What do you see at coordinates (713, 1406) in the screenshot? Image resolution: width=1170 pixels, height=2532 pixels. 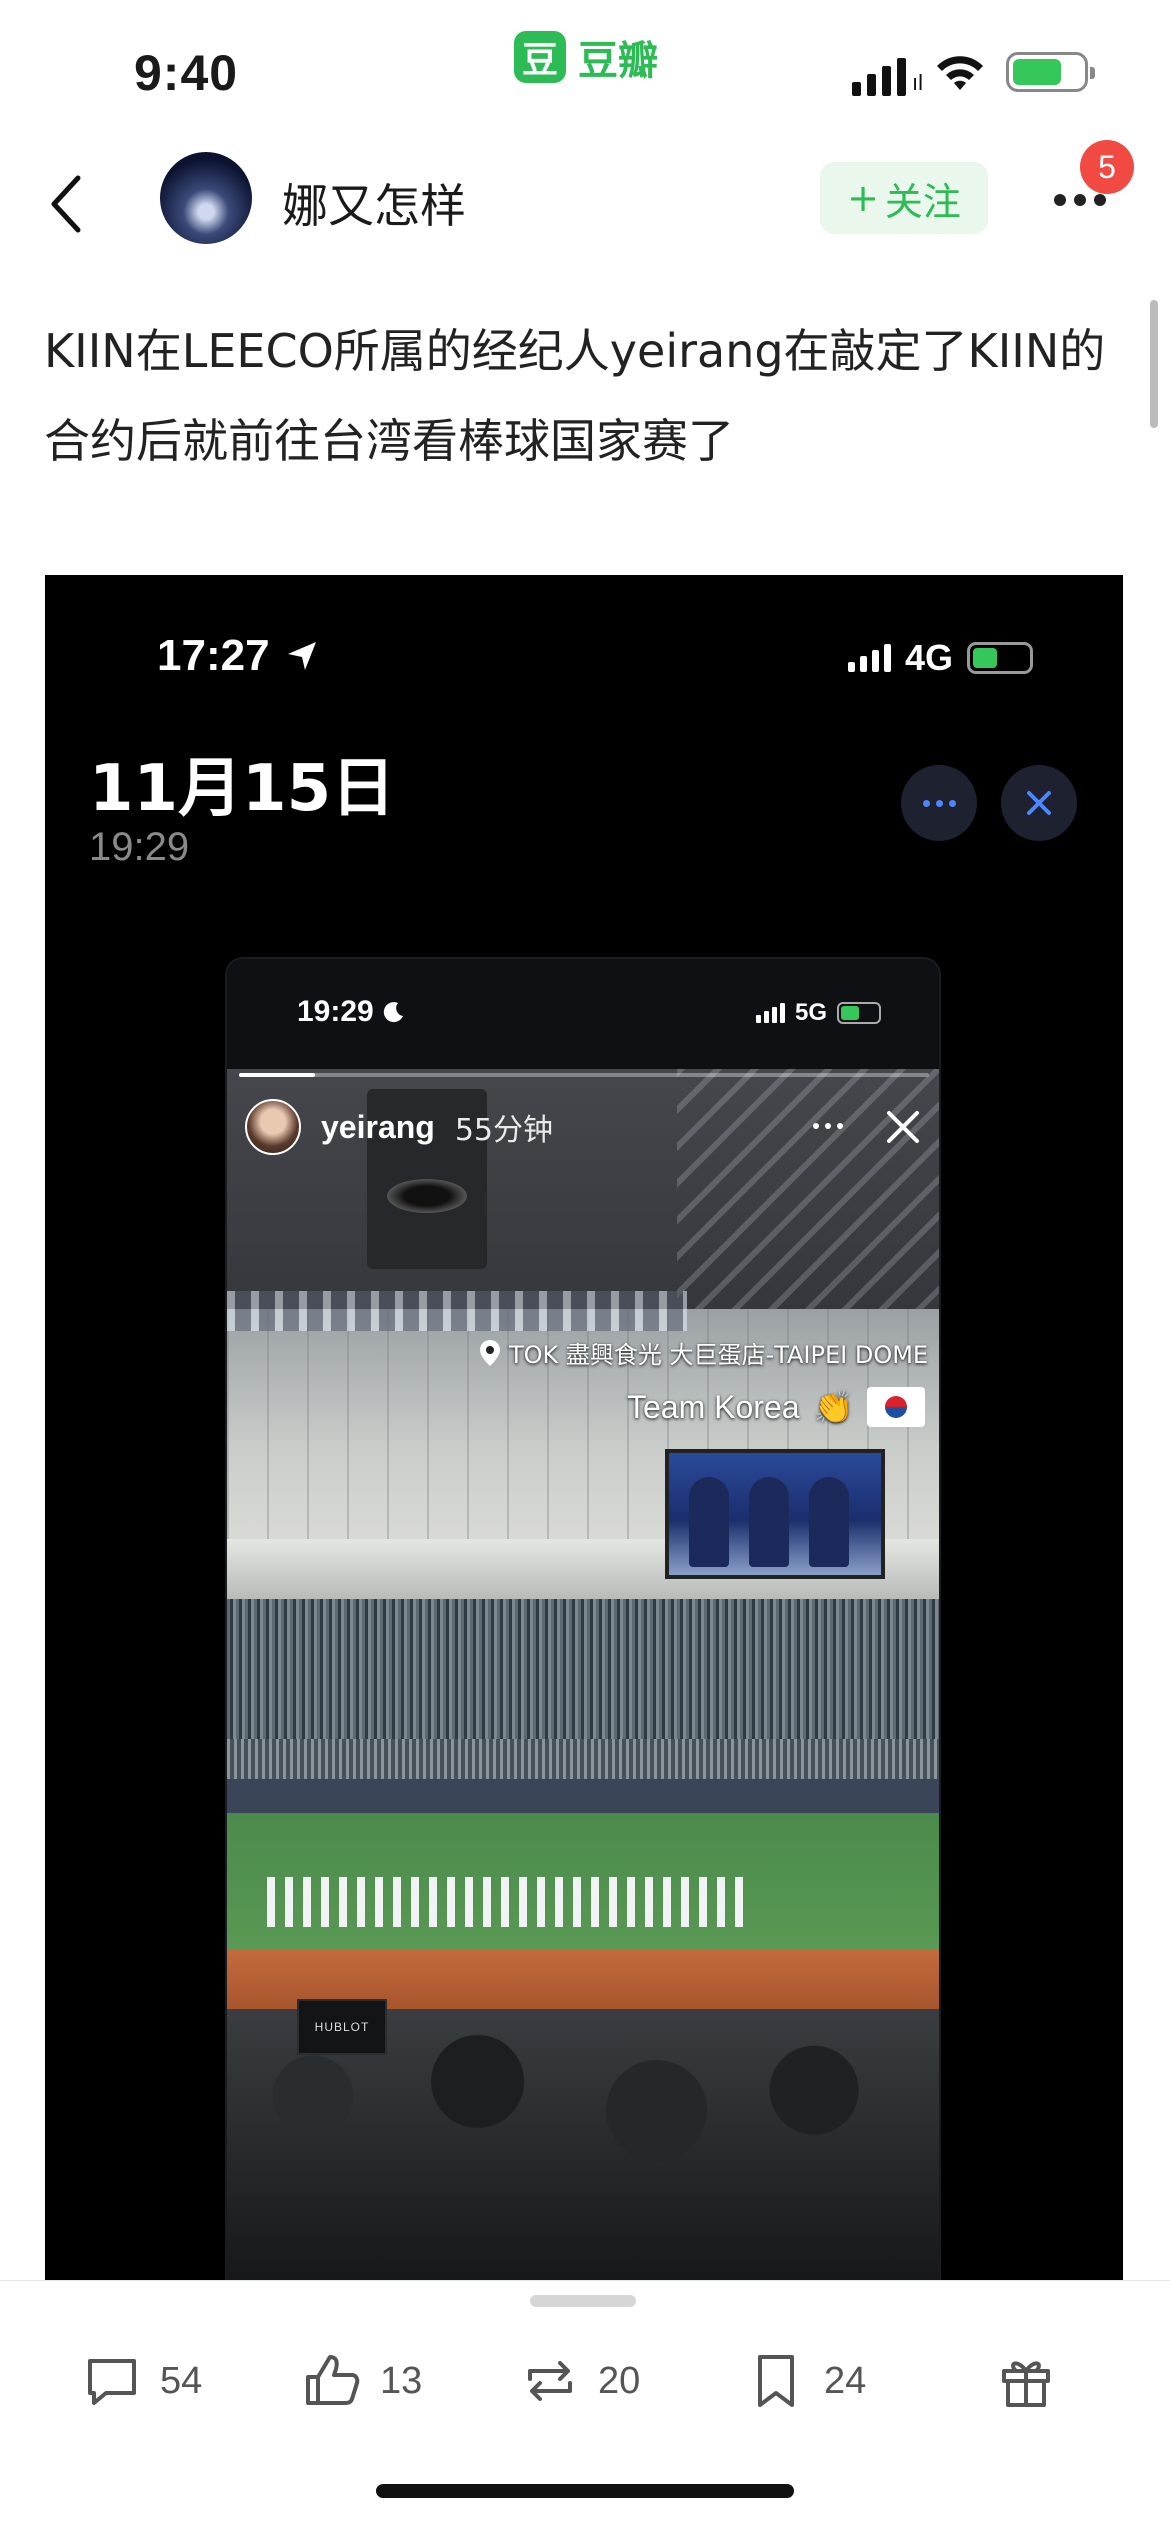 I see `caption-text: Team Korea` at bounding box center [713, 1406].